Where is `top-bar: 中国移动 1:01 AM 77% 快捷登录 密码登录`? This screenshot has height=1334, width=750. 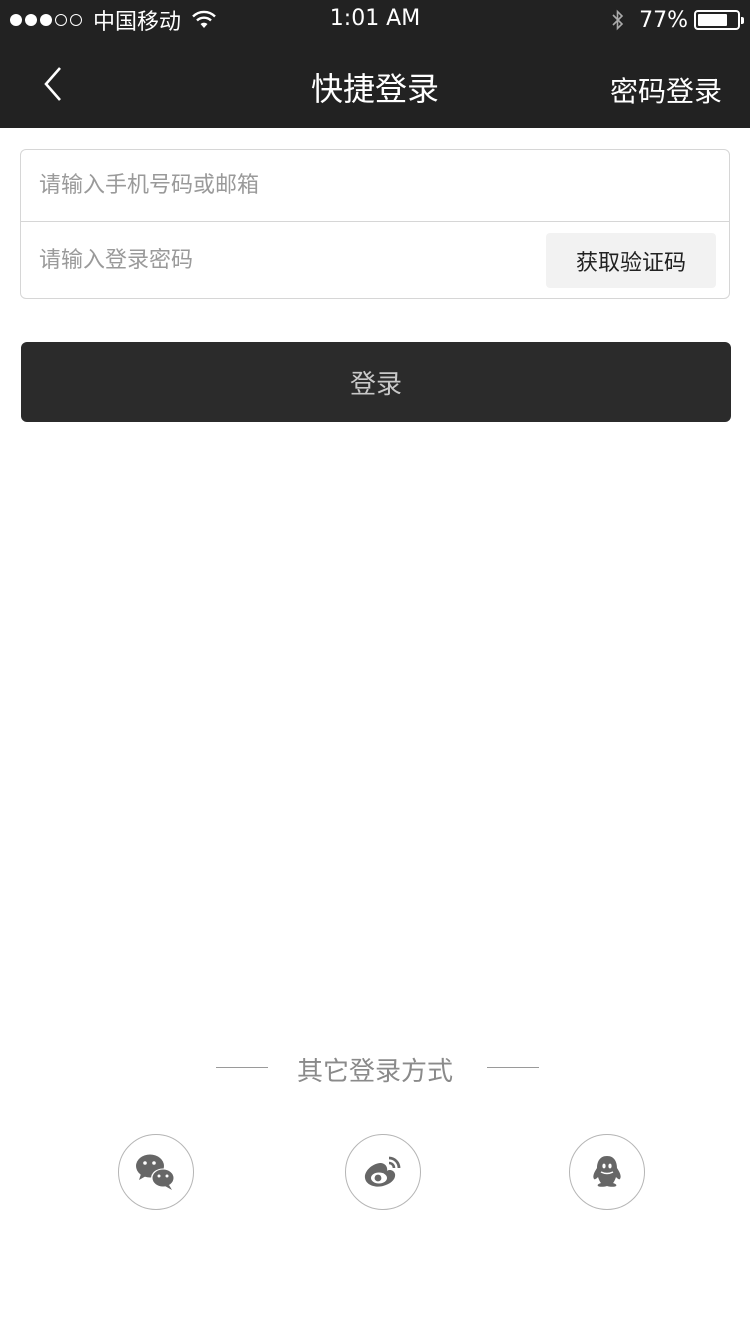
top-bar: 中国移动 1:01 AM 77% 快捷登录 密码登录 is located at coordinates (375, 64).